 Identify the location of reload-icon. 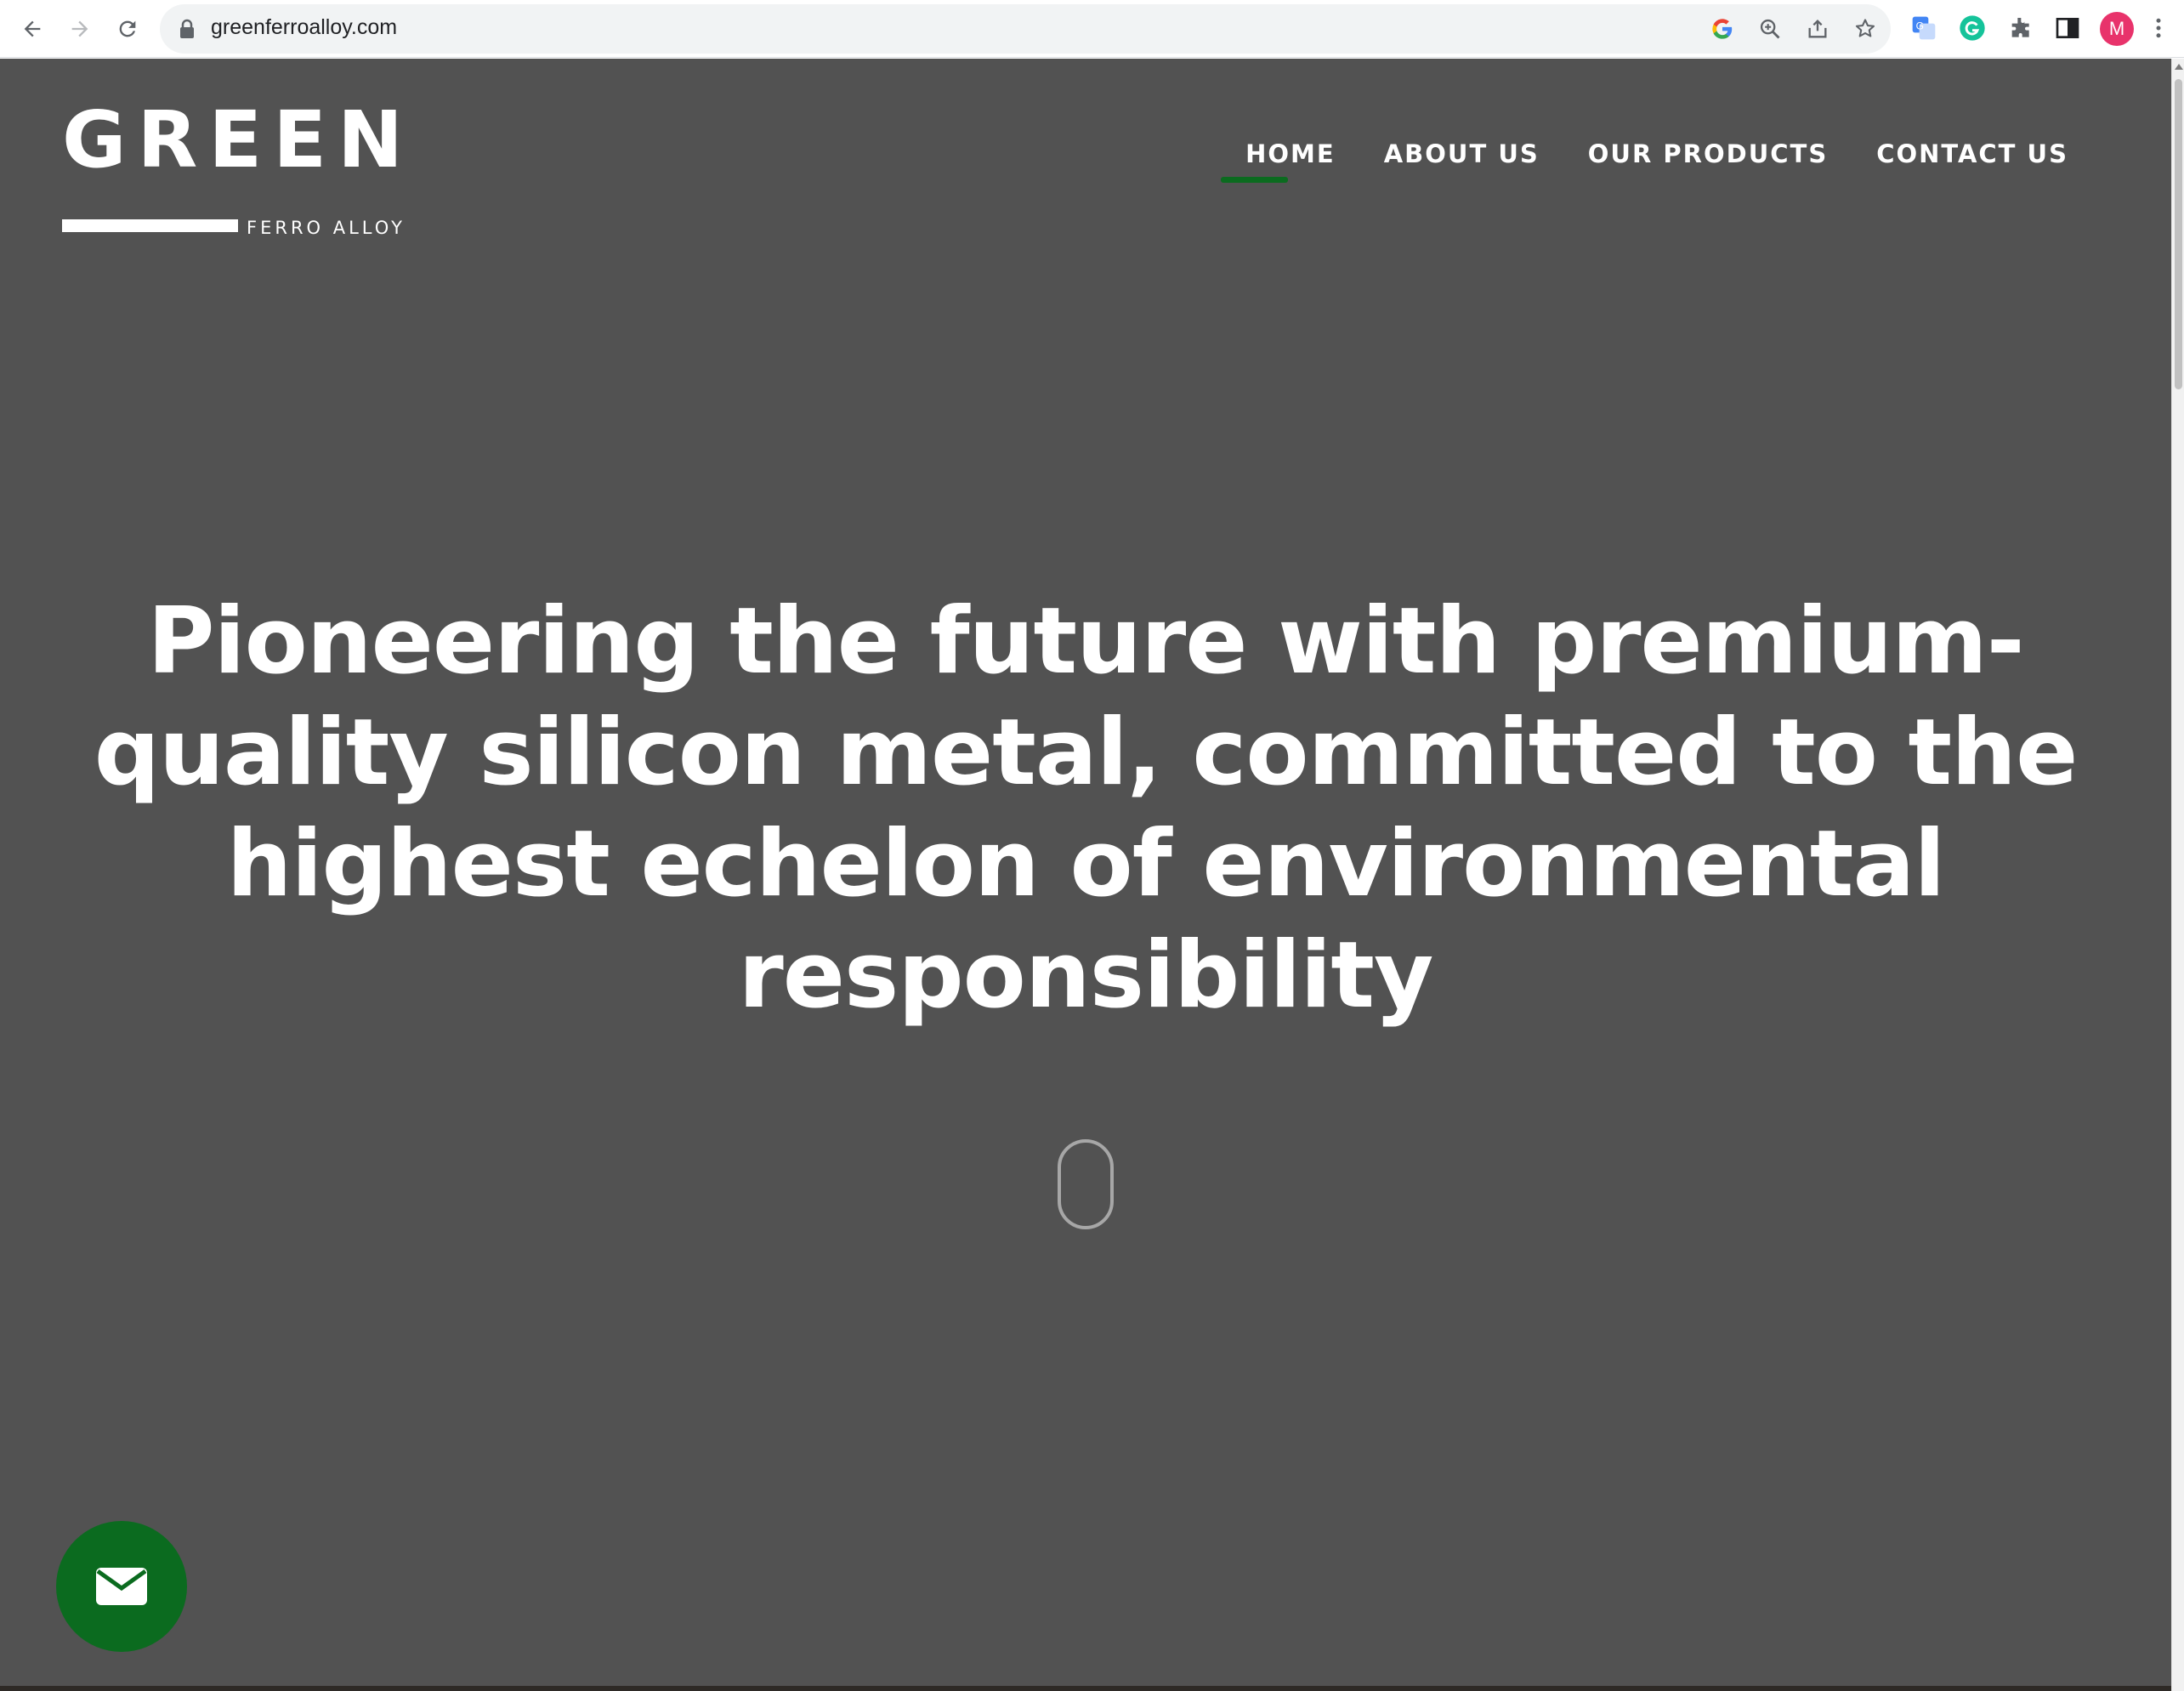
(128, 28).